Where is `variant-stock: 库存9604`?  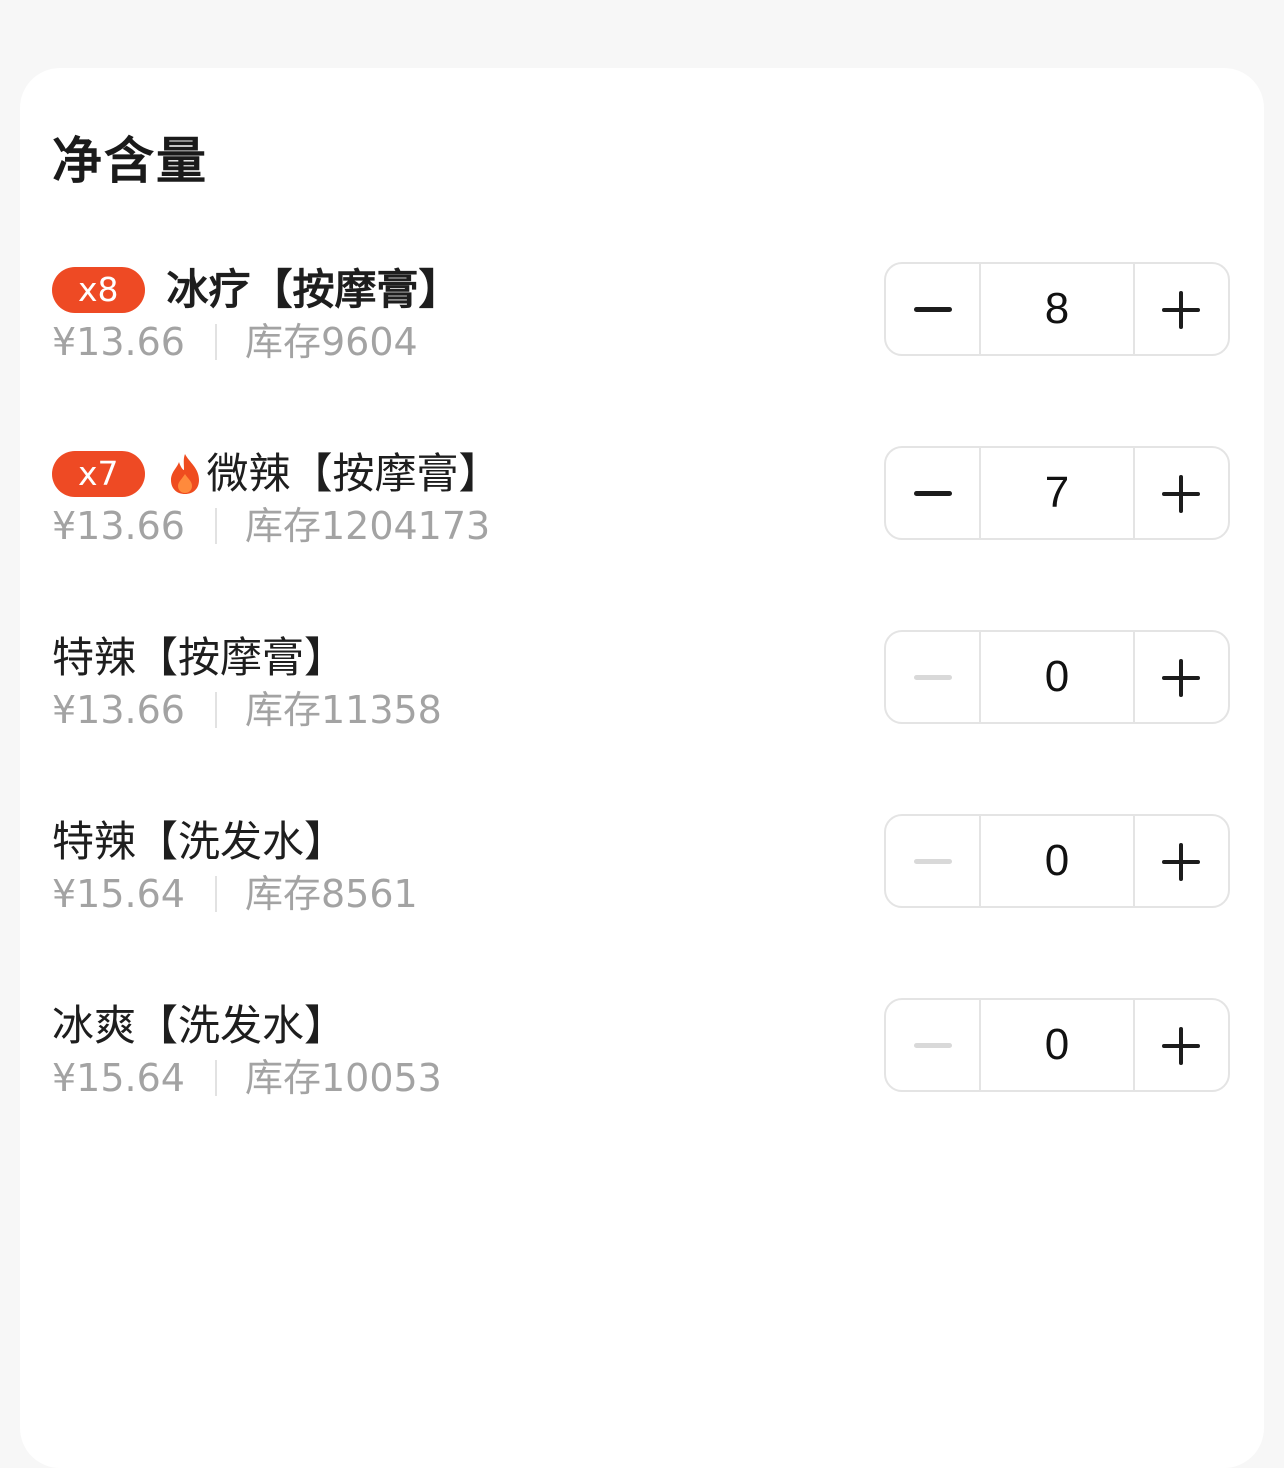
variant-stock: 库存9604 is located at coordinates (331, 342).